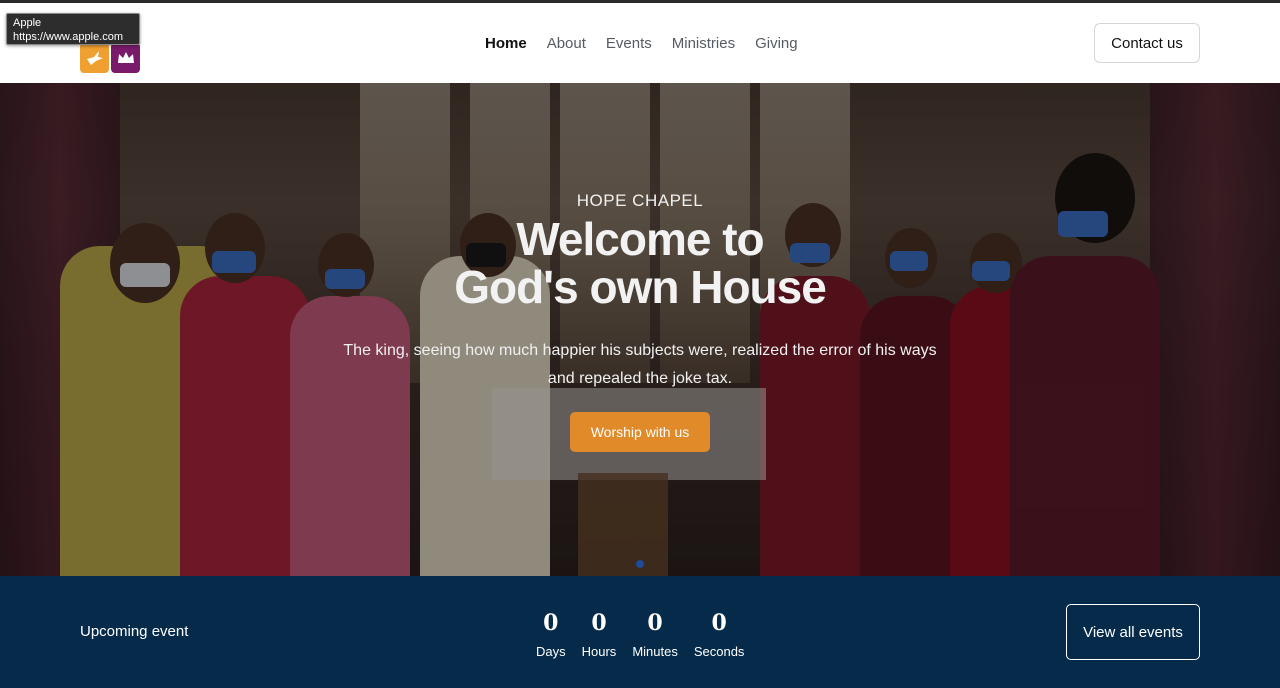 Image resolution: width=1280 pixels, height=688 pixels. What do you see at coordinates (719, 651) in the screenshot?
I see `countdown-seconds-caption: Seconds` at bounding box center [719, 651].